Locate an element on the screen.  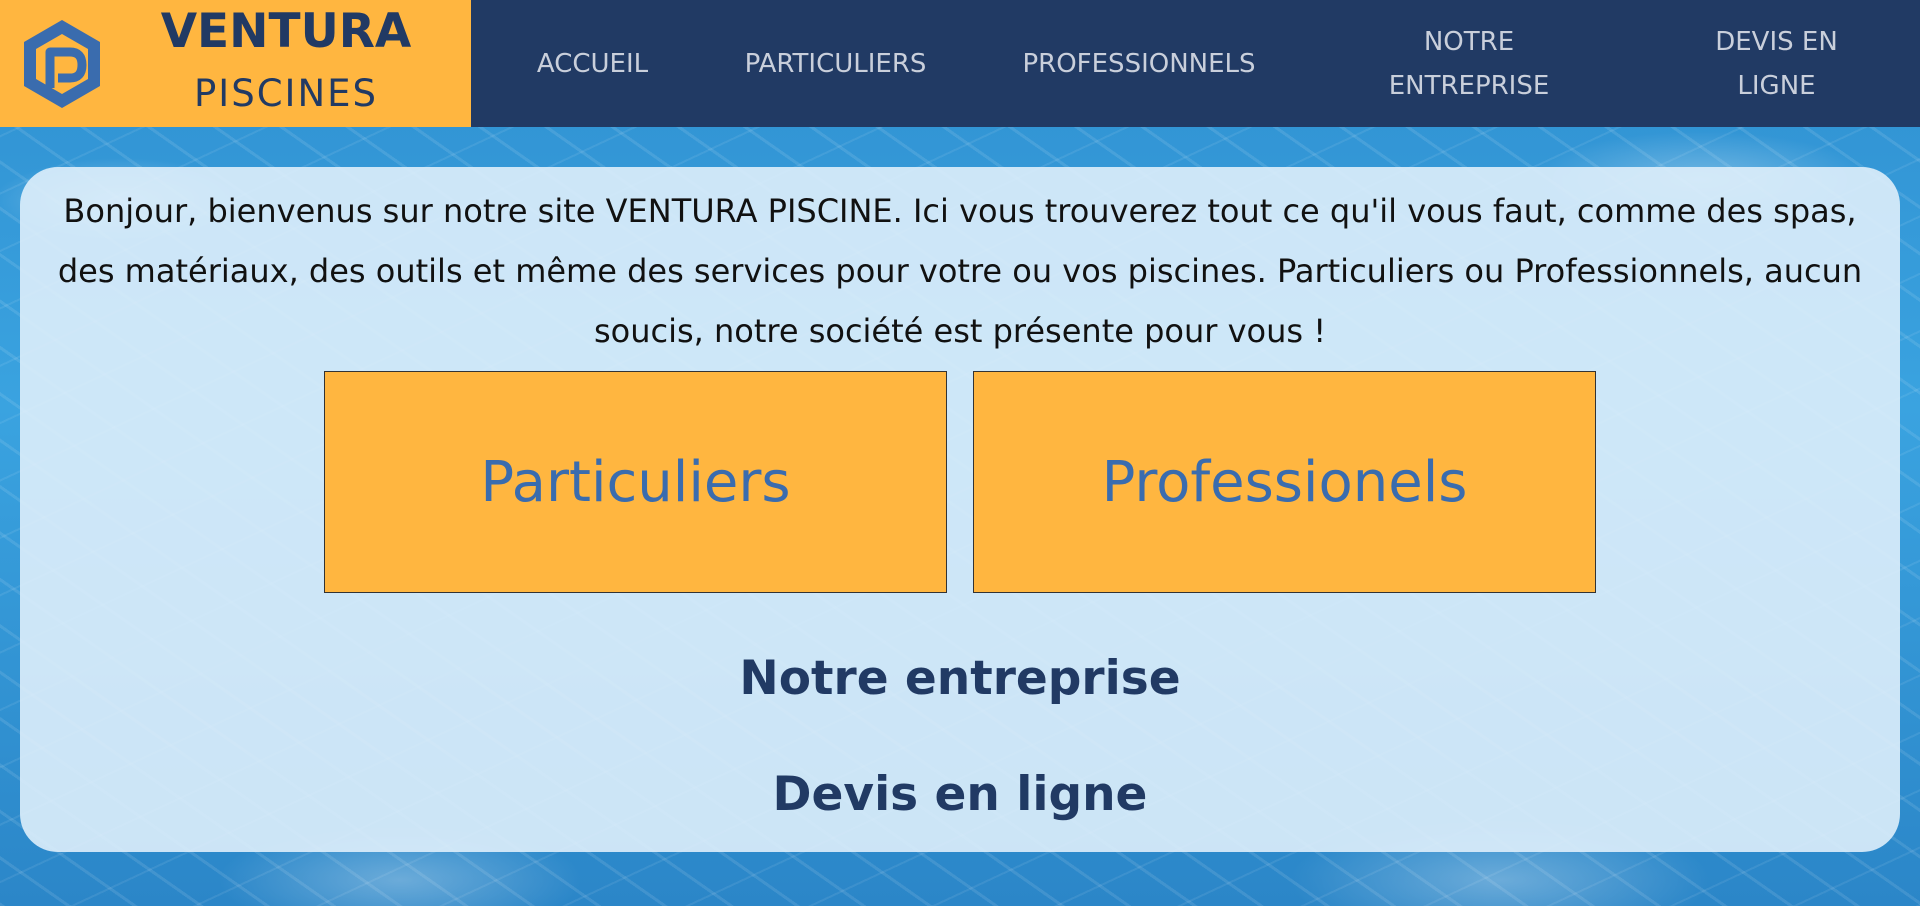
brand-subtitle: PISCINES is located at coordinates (286, 93).